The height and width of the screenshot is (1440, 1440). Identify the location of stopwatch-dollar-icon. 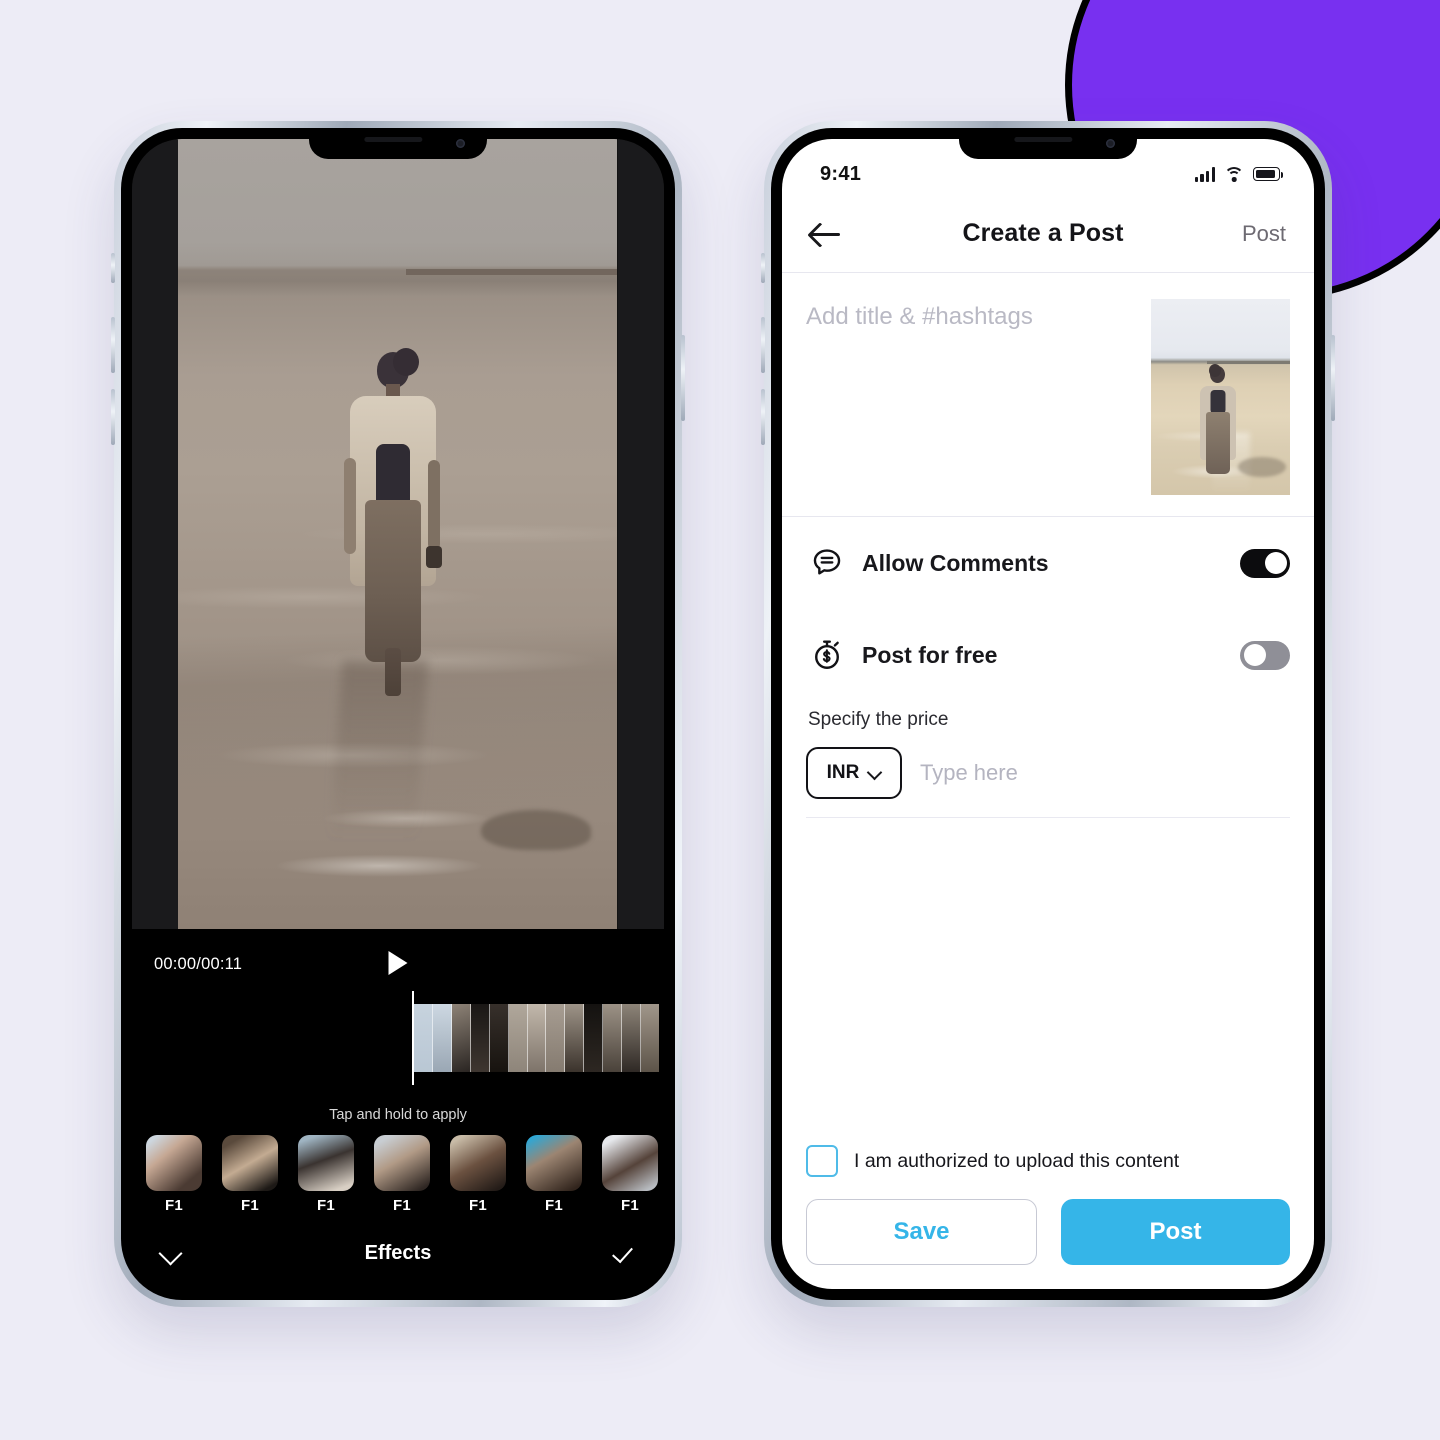
(827, 655).